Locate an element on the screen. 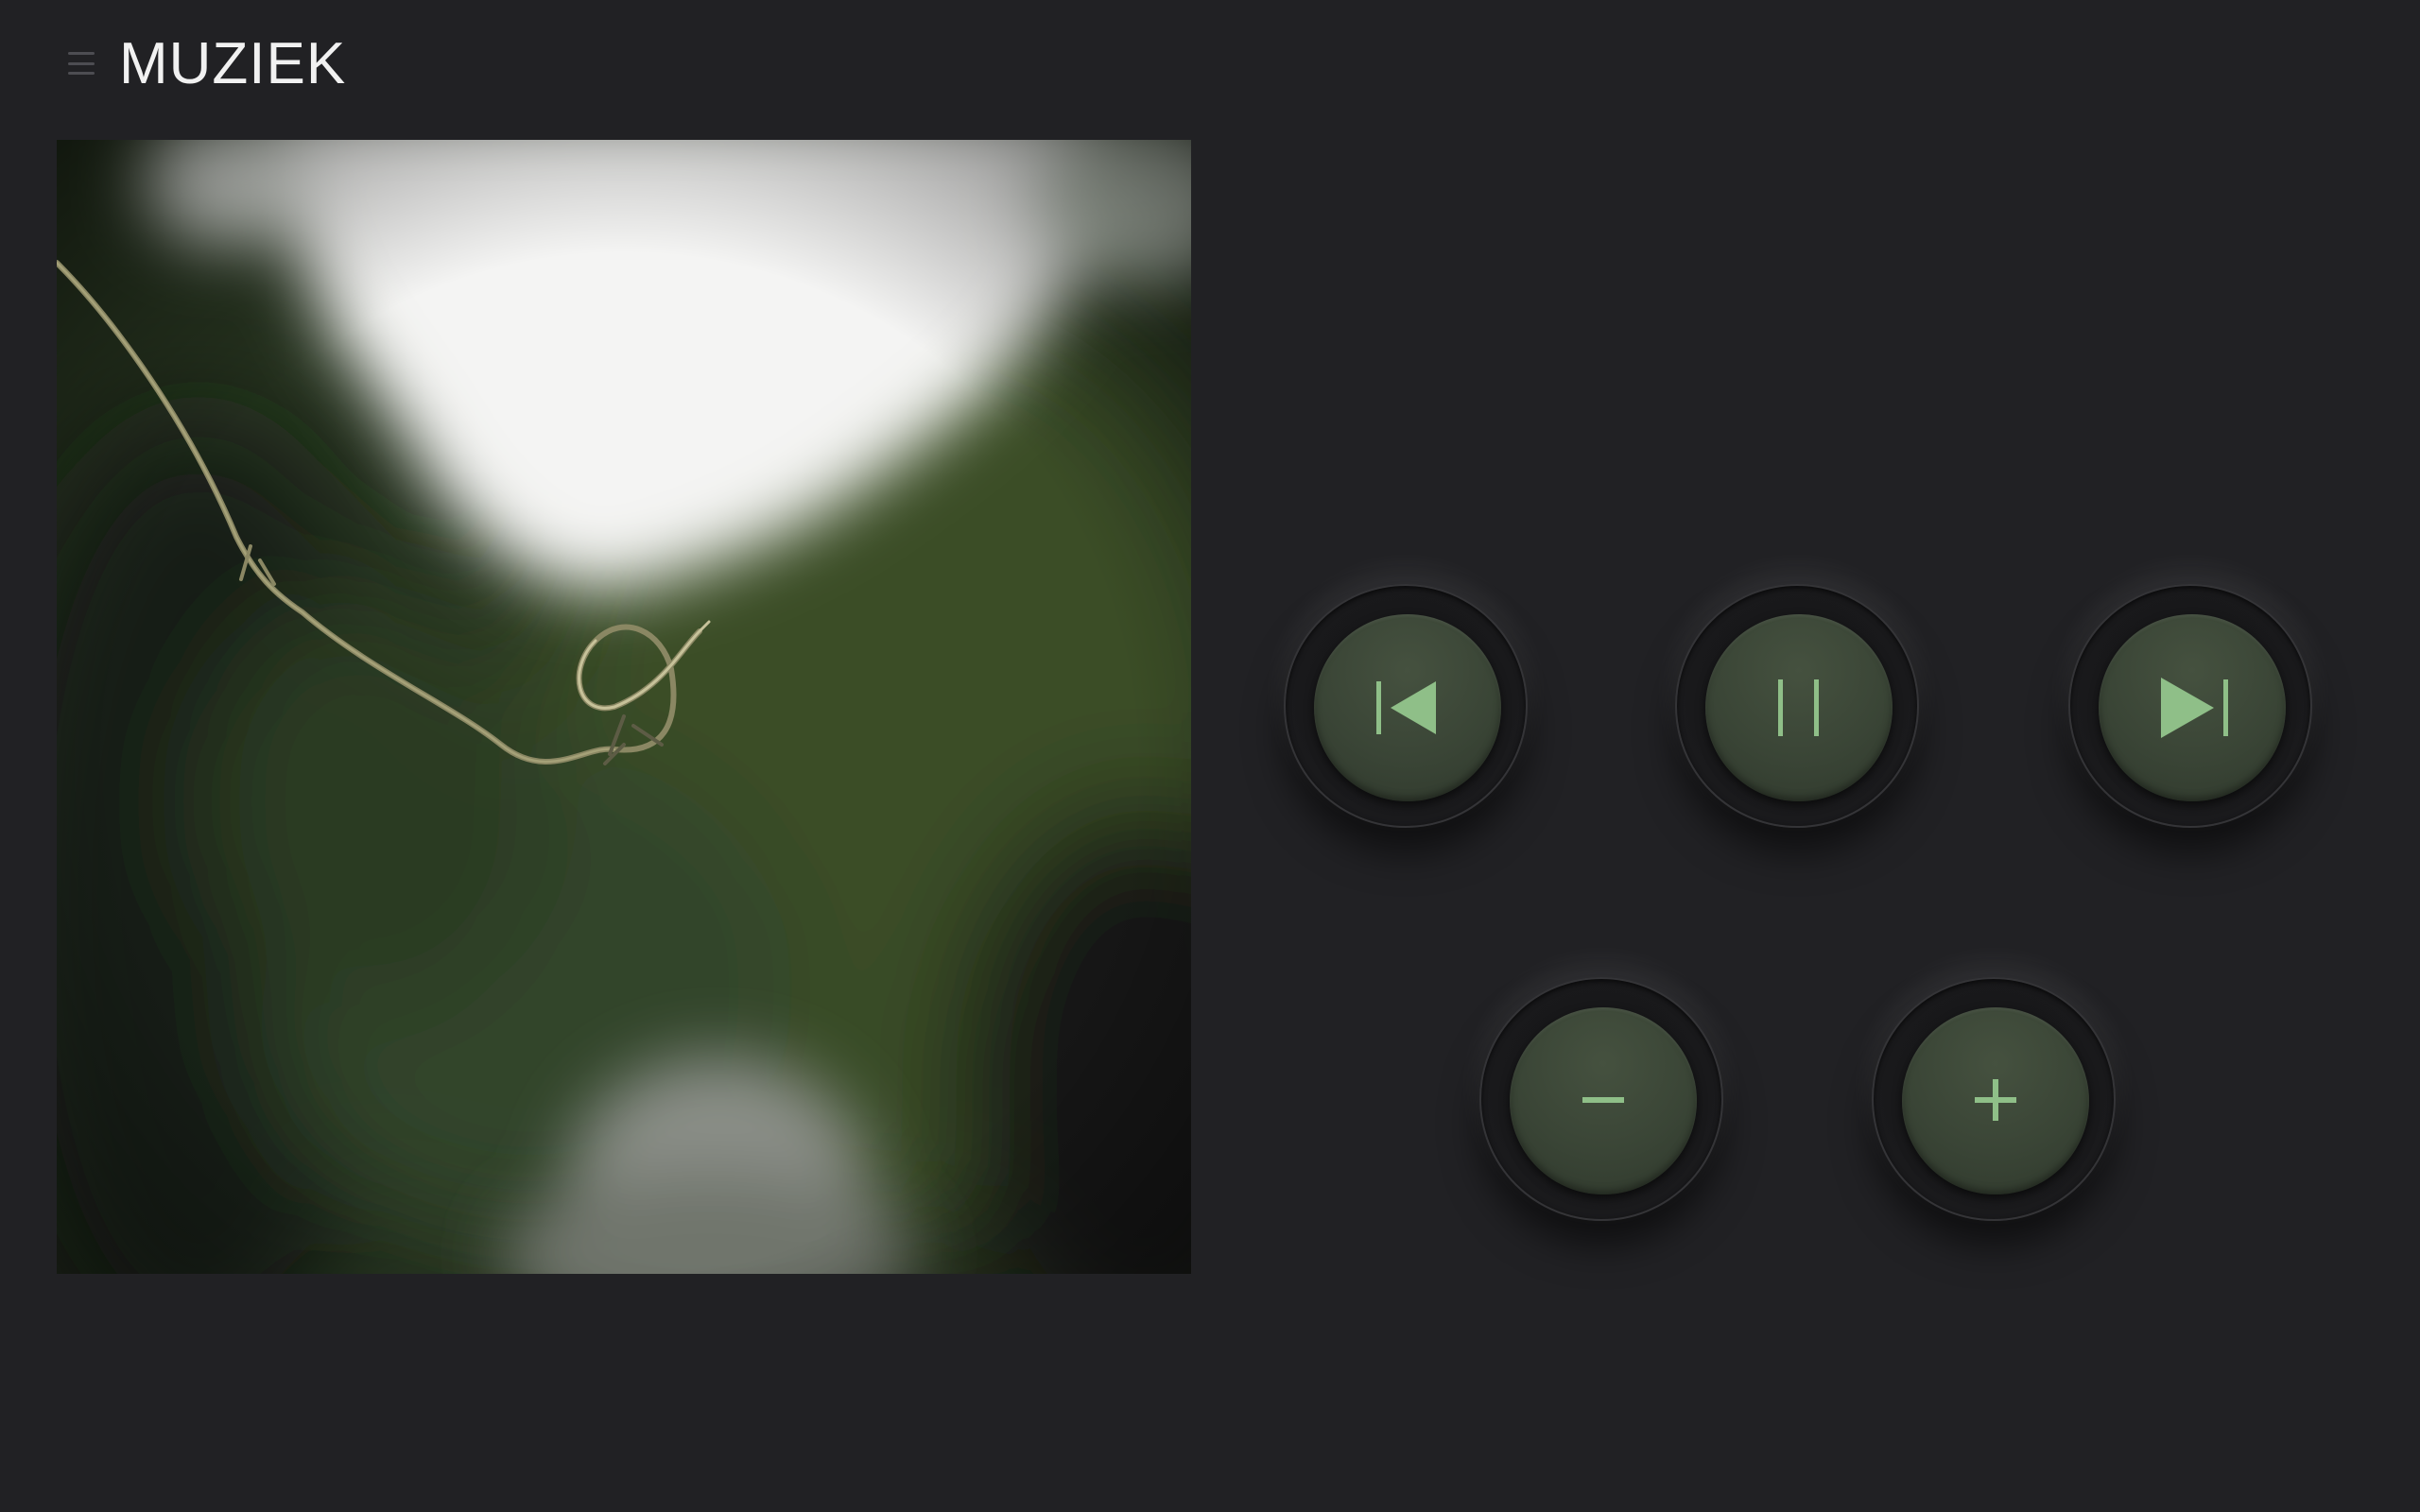 The height and width of the screenshot is (1512, 2420). minus-icon is located at coordinates (1603, 1100).